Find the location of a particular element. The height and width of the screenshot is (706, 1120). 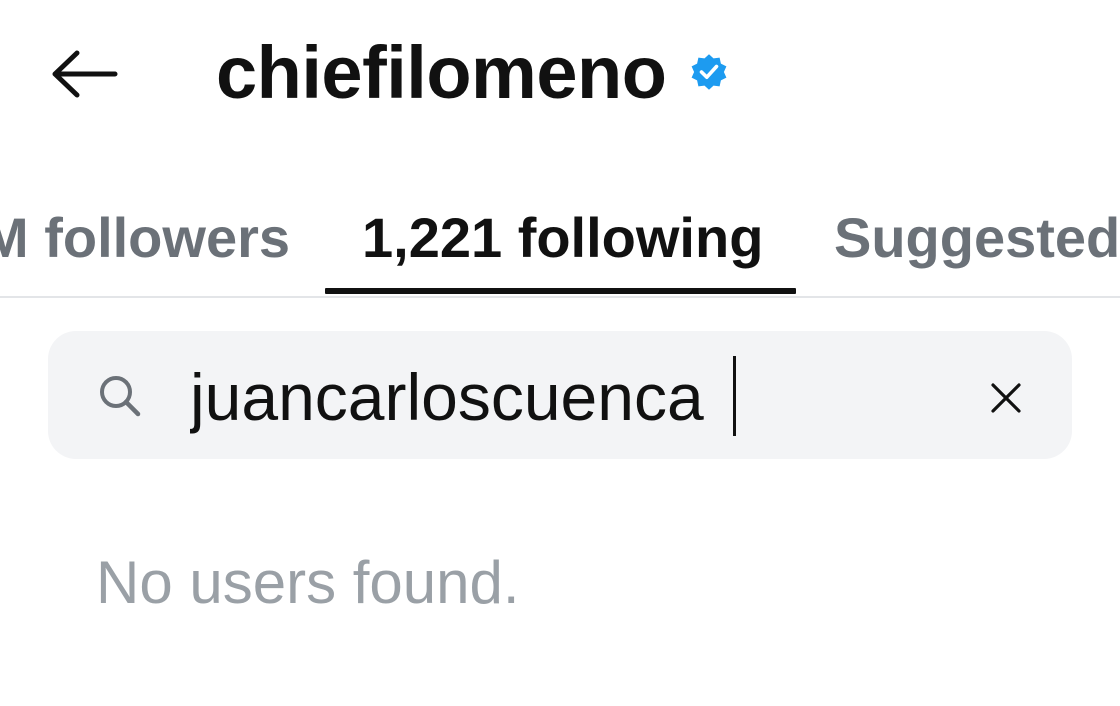

search-icon is located at coordinates (120, 396).